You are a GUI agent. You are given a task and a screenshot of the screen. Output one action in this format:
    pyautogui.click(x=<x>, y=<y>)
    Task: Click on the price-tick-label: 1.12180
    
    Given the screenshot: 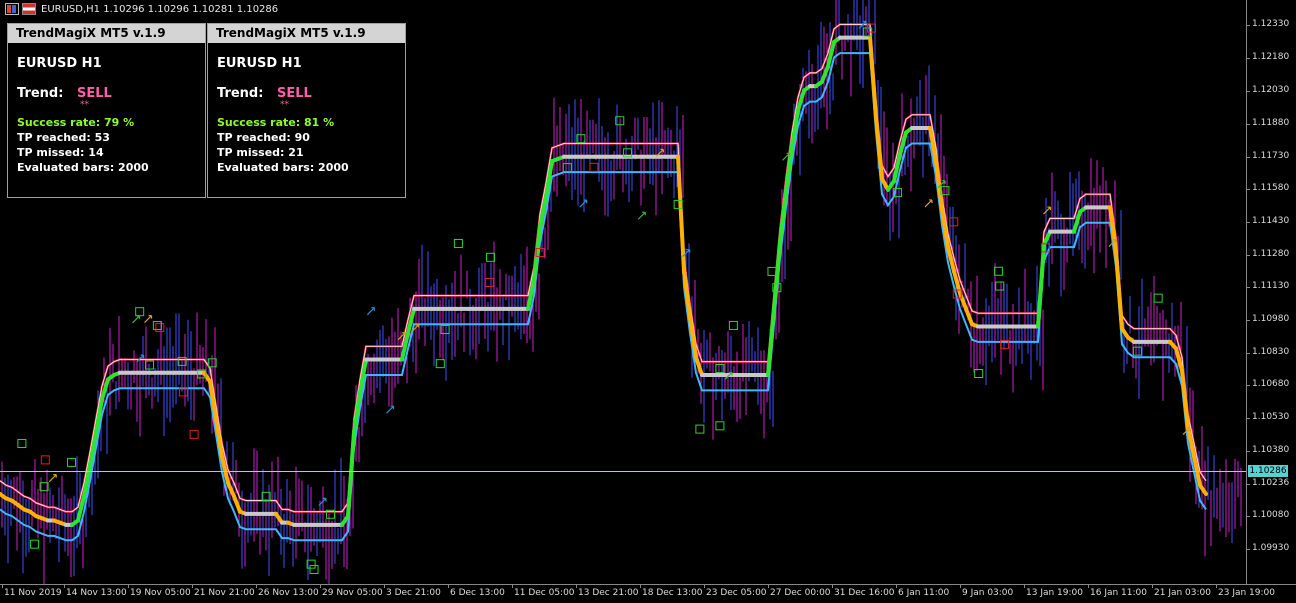 What is the action you would take?
    pyautogui.click(x=1271, y=57)
    